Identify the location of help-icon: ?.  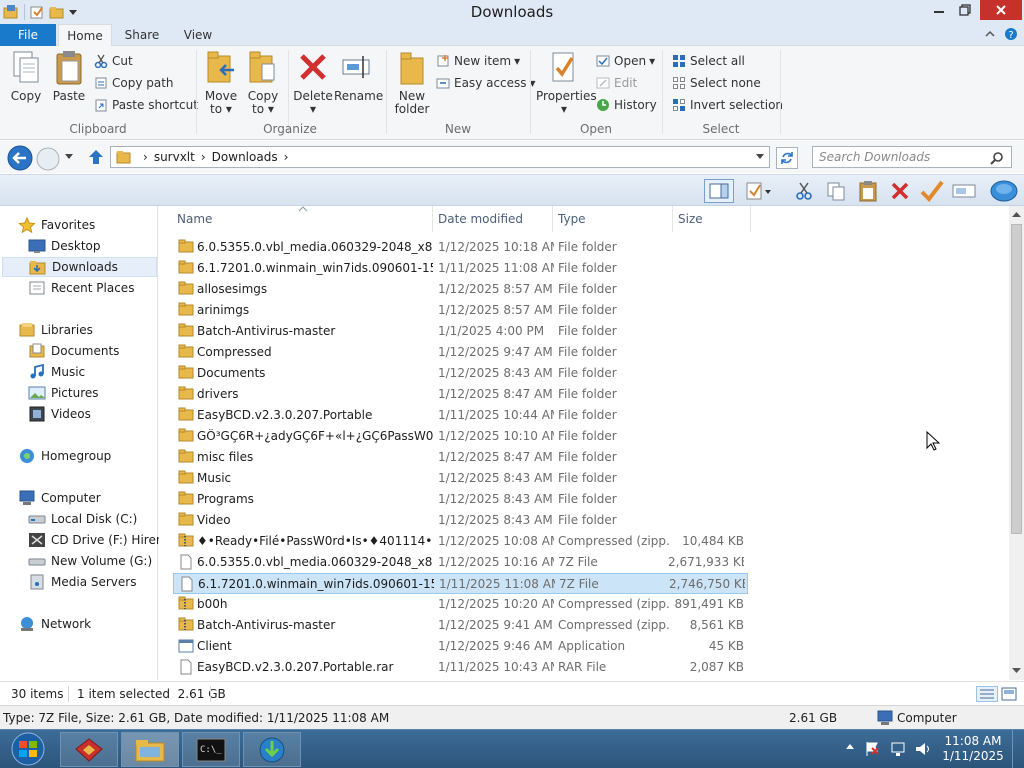
(1011, 34).